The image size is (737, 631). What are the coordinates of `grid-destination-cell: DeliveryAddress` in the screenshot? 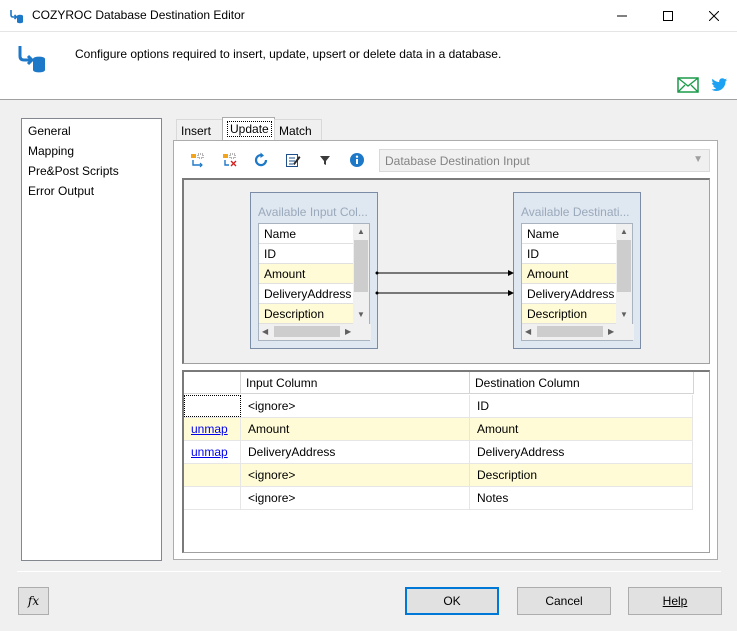 It's located at (581, 452).